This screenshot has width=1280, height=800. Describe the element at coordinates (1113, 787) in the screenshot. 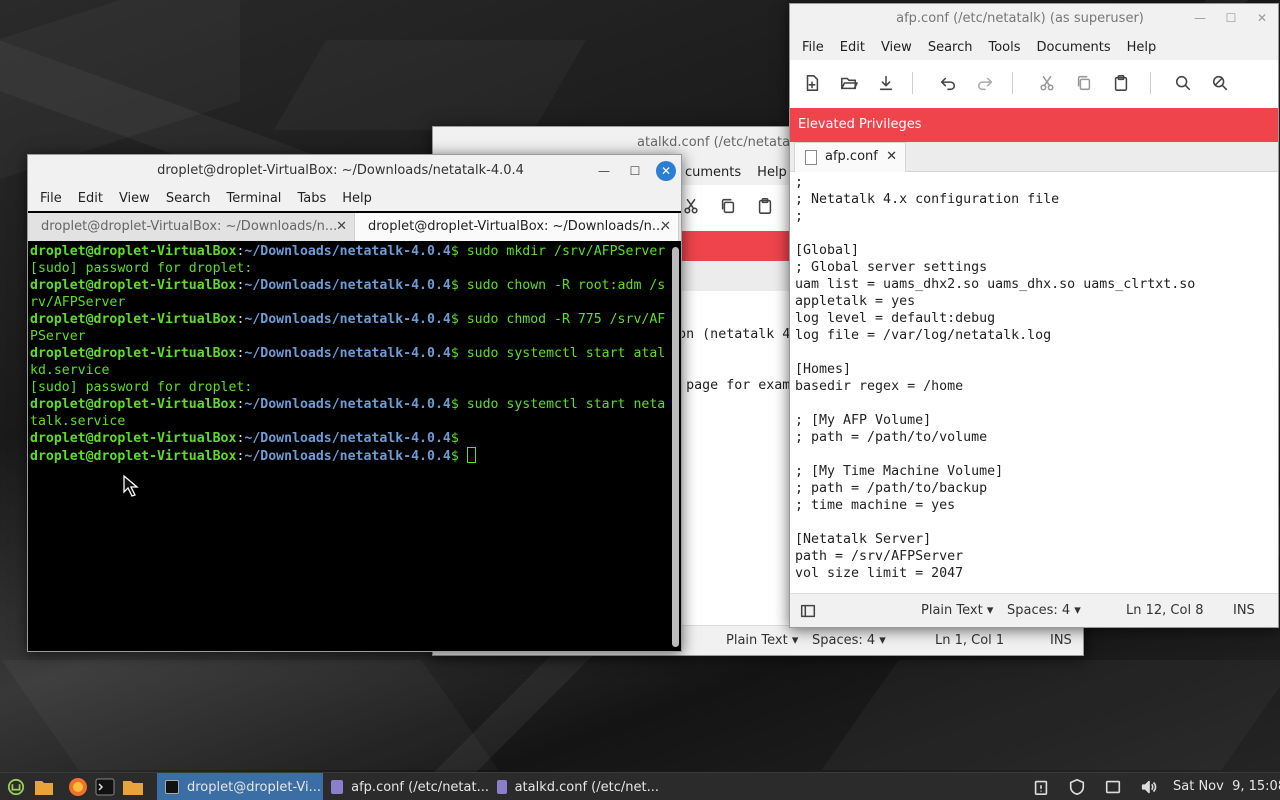

I see `network-icon` at that location.